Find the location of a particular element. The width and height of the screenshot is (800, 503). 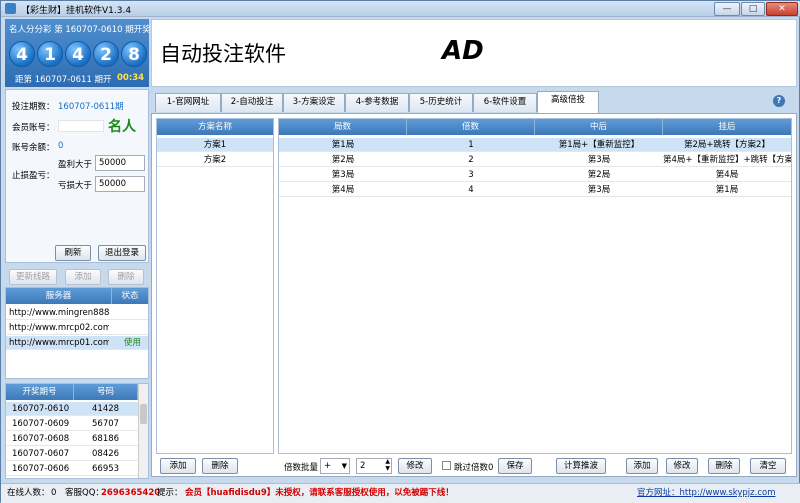

table-row: 第4局 4 第3局 第1局 is located at coordinates (535, 190).